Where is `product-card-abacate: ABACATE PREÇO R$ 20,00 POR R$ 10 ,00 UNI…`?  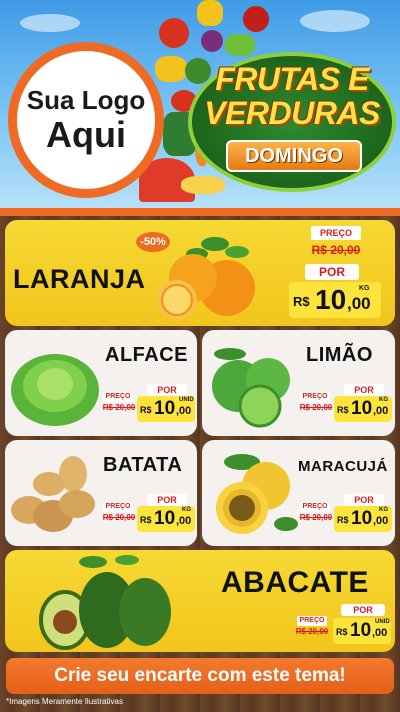
product-card-abacate: ABACATE PREÇO R$ 20,00 POR R$ 10 ,00 UNI… is located at coordinates (200, 601).